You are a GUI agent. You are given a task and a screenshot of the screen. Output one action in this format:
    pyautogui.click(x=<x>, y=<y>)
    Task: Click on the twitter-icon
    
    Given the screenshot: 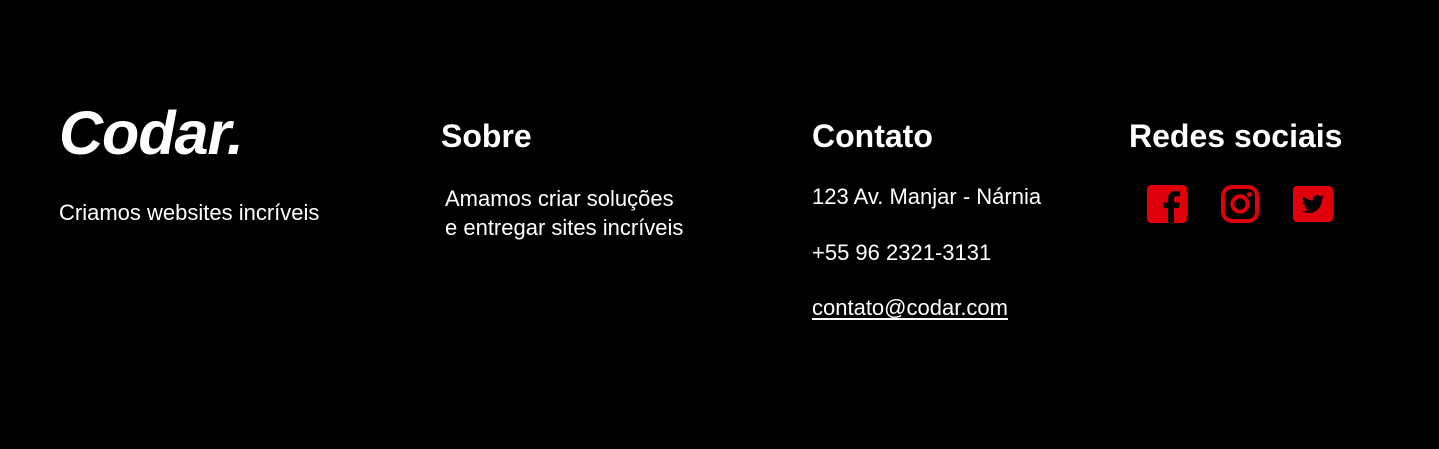 What is the action you would take?
    pyautogui.click(x=1313, y=204)
    